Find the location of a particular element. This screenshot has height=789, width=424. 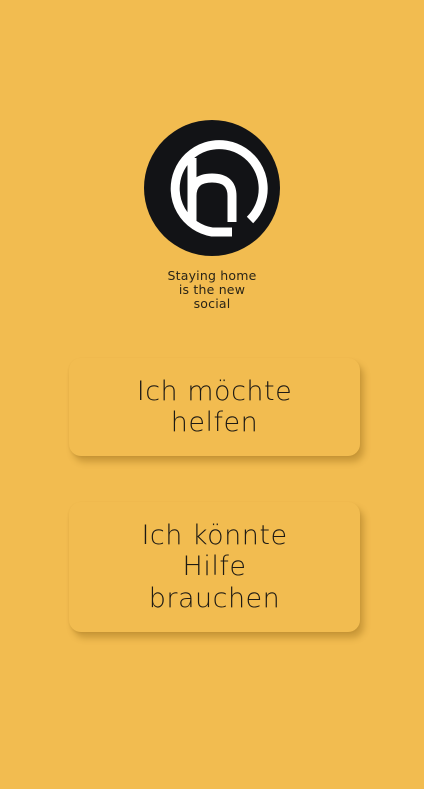

offer-help-button: Ich möchte helfen is located at coordinates (214, 407).